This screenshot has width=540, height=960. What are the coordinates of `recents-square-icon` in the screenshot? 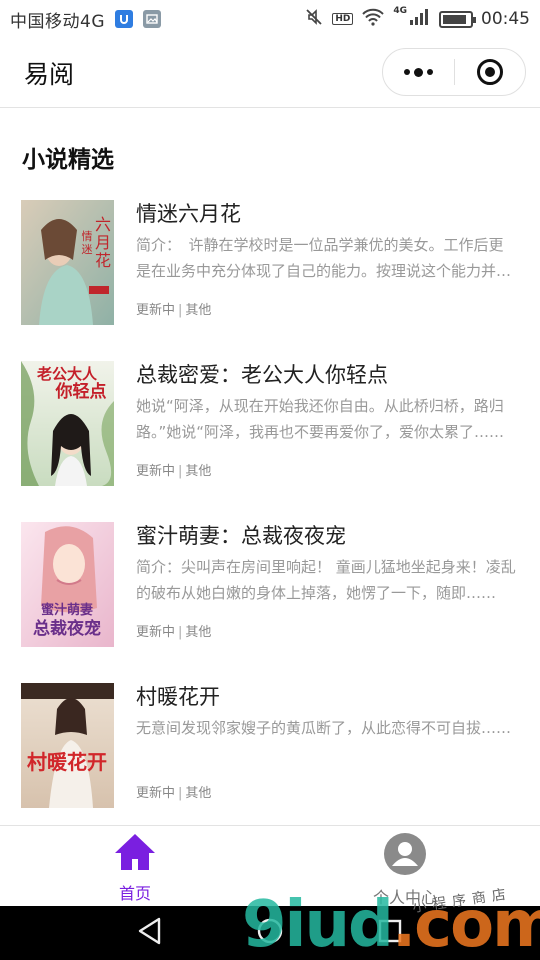 It's located at (390, 933).